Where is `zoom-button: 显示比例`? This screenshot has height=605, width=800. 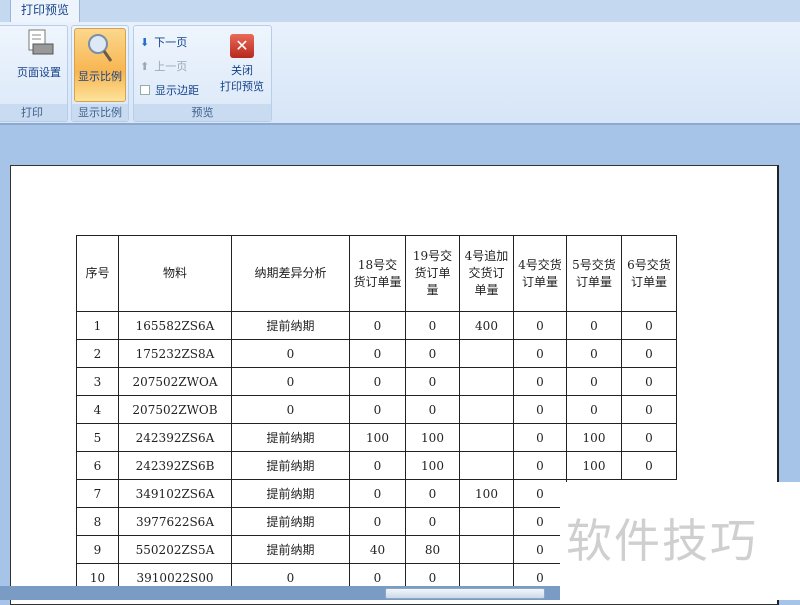 zoom-button: 显示比例 is located at coordinates (100, 65).